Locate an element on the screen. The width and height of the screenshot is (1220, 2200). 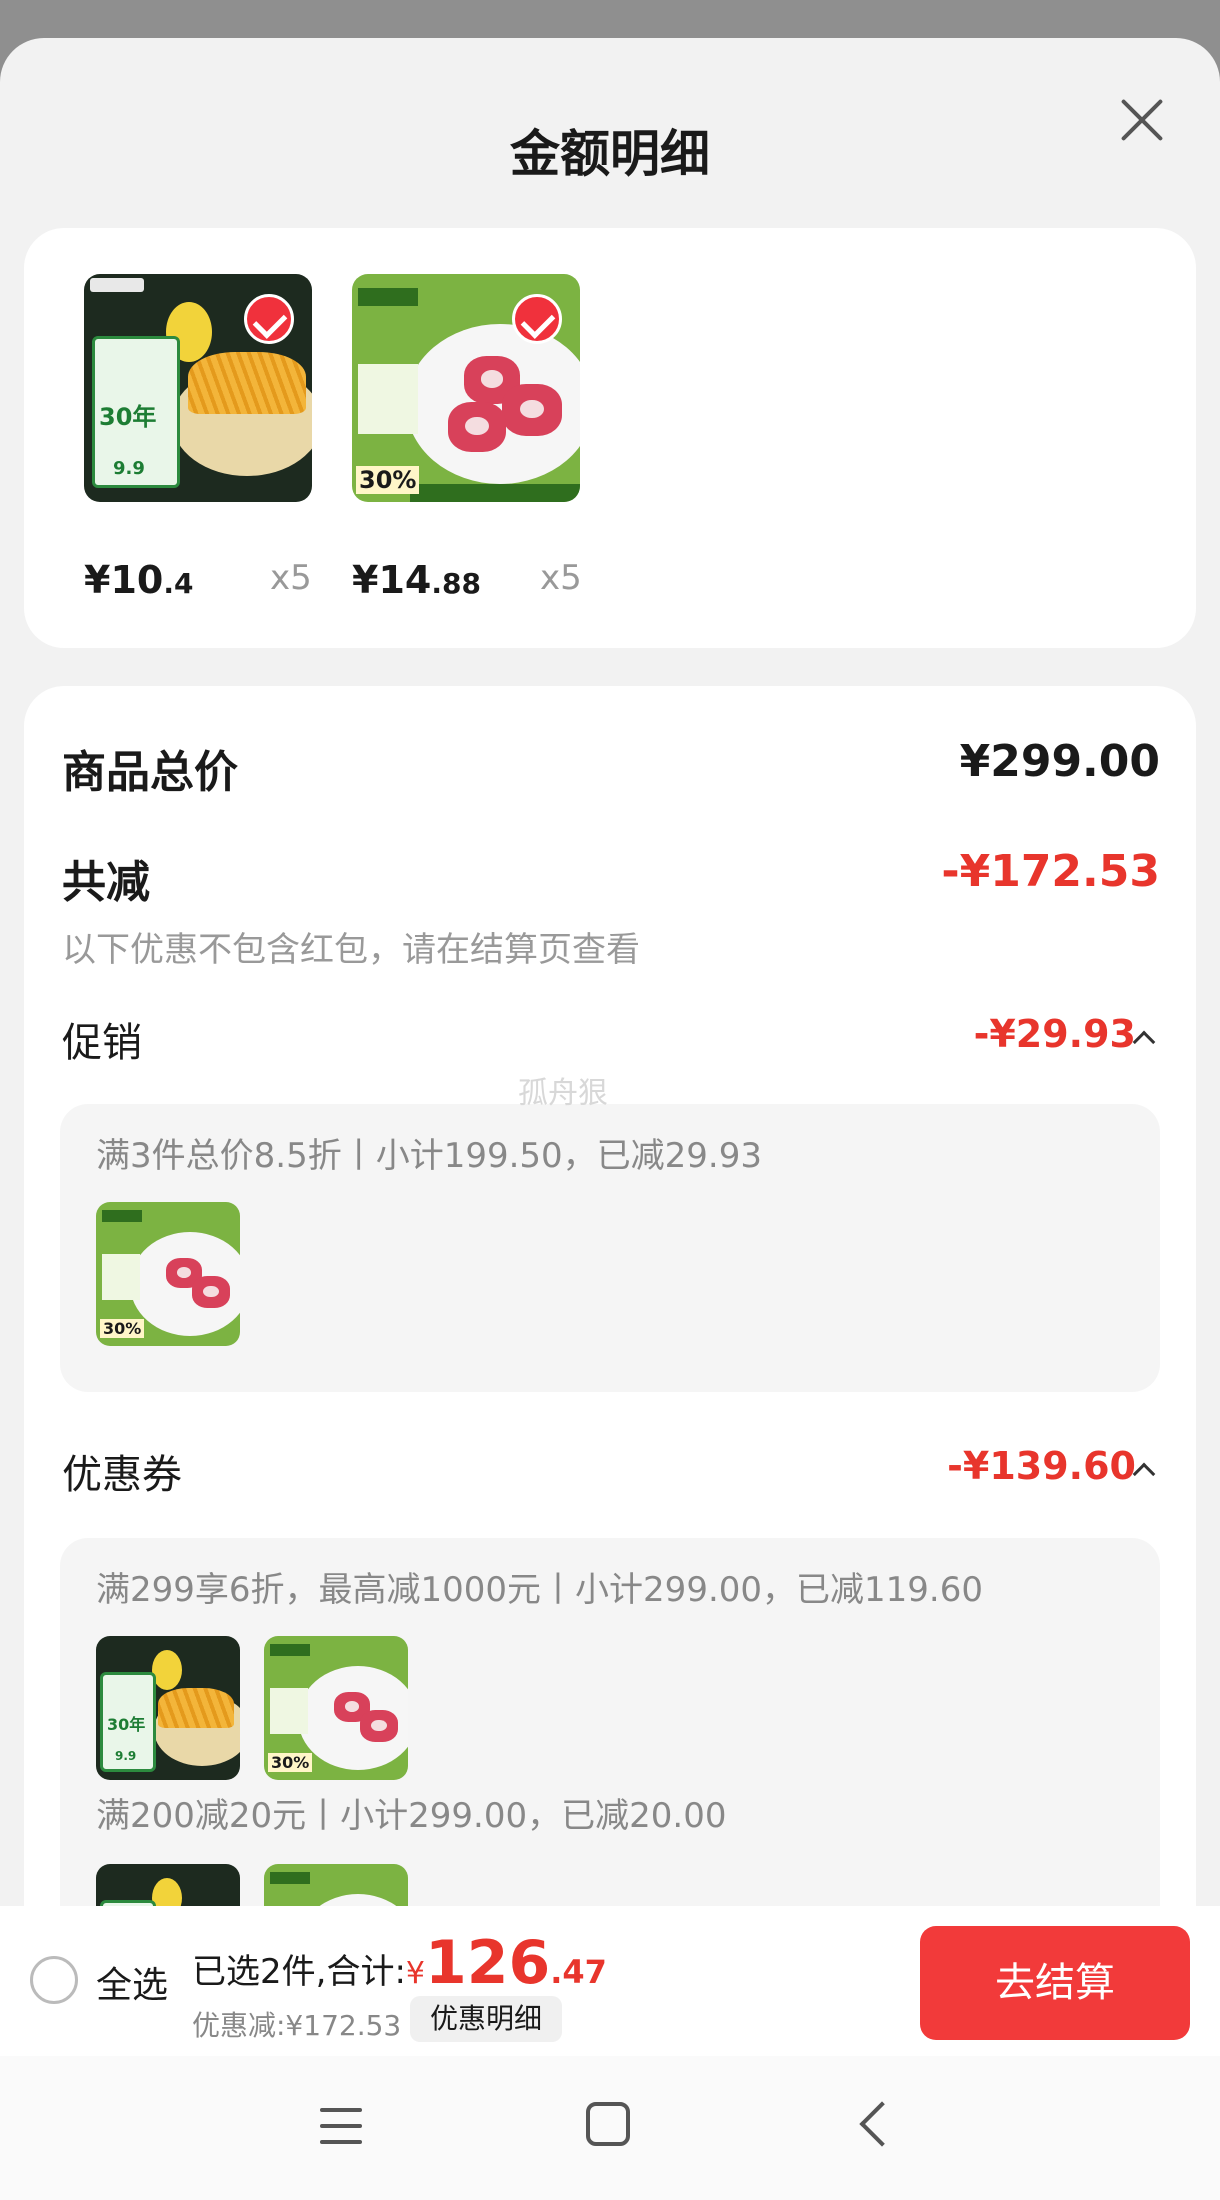
watermark: 孤舟狠 is located at coordinates (563, 1093).